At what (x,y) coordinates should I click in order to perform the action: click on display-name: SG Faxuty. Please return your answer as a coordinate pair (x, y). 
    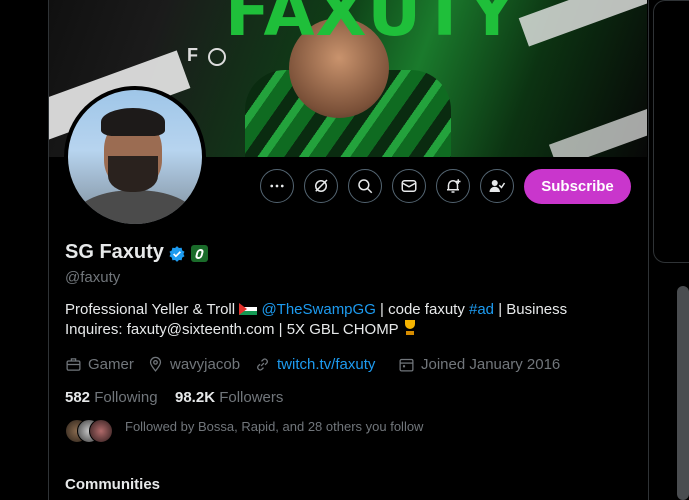
    Looking at the image, I should click on (114, 252).